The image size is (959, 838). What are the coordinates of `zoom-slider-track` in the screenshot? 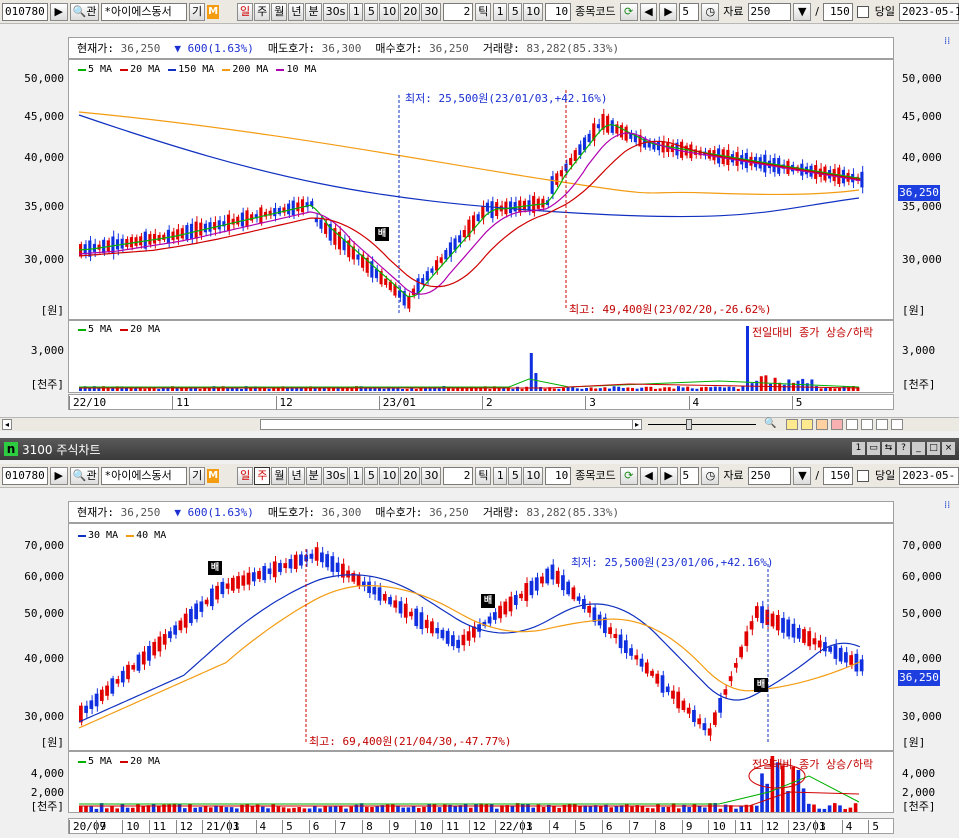 It's located at (702, 424).